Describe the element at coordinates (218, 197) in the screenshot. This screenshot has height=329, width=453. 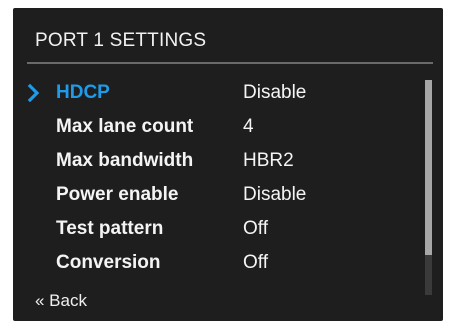
I see `menu-item-power-enable: Power enable Disable` at that location.